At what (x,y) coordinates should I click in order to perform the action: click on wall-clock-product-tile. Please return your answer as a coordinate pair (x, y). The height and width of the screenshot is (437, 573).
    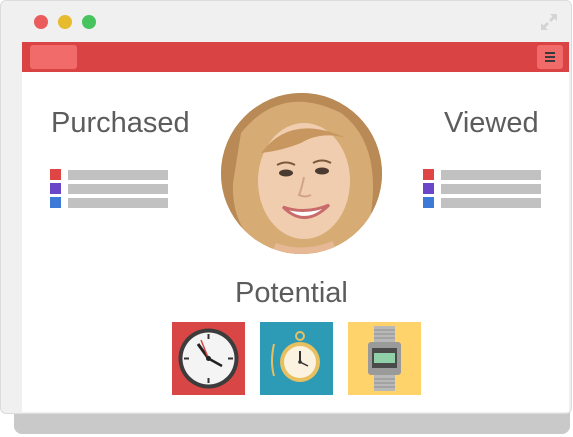
    Looking at the image, I should click on (208, 358).